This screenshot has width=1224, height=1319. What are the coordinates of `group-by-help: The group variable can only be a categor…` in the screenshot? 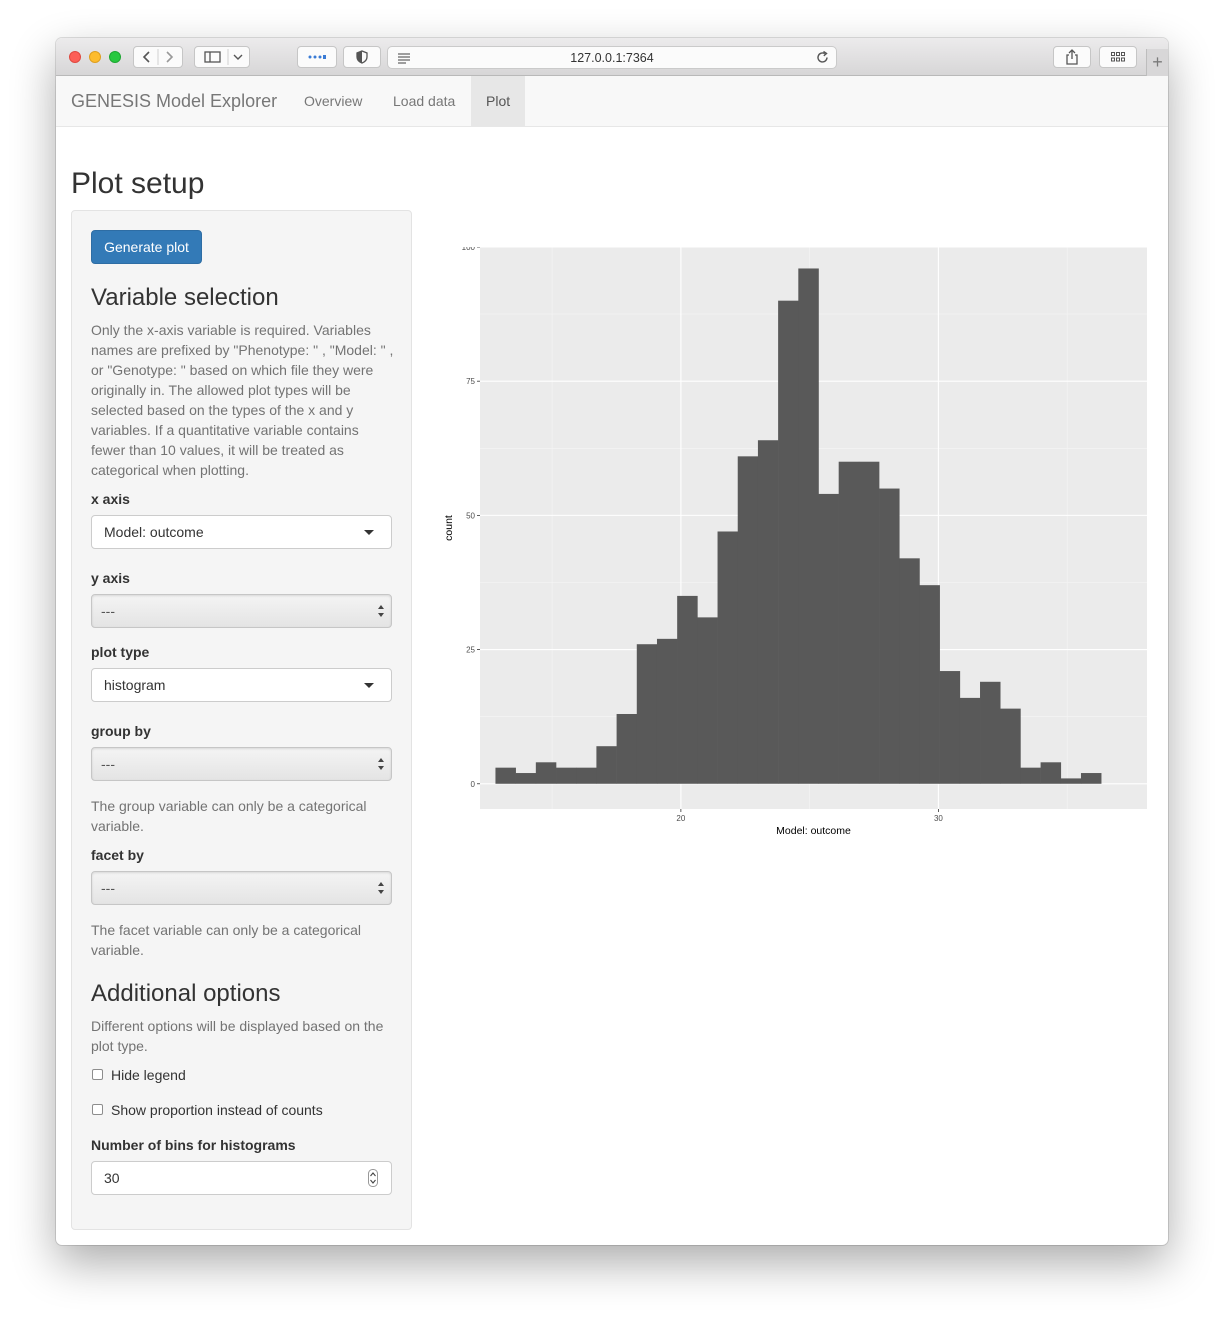 It's located at (229, 816).